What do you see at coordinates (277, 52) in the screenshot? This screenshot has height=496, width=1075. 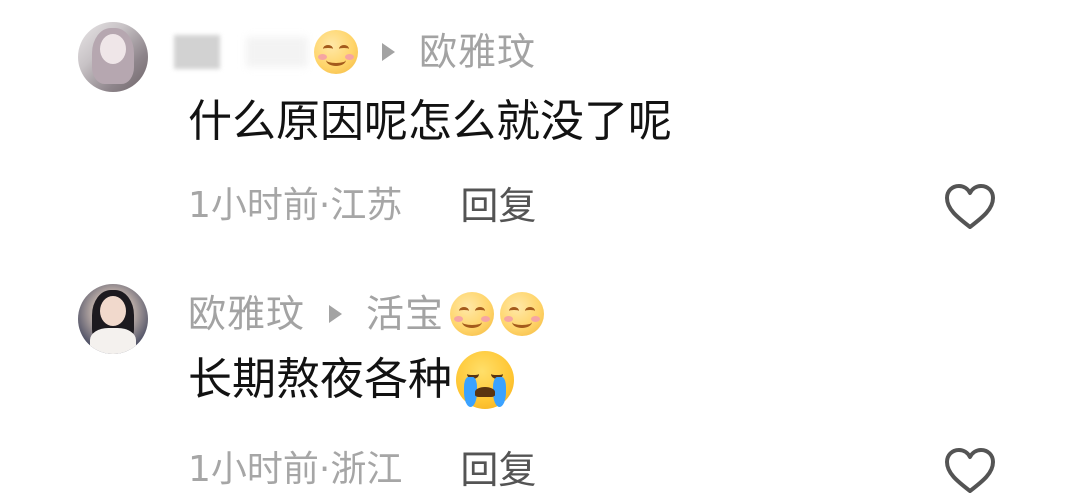 I see `blurred-emoji` at bounding box center [277, 52].